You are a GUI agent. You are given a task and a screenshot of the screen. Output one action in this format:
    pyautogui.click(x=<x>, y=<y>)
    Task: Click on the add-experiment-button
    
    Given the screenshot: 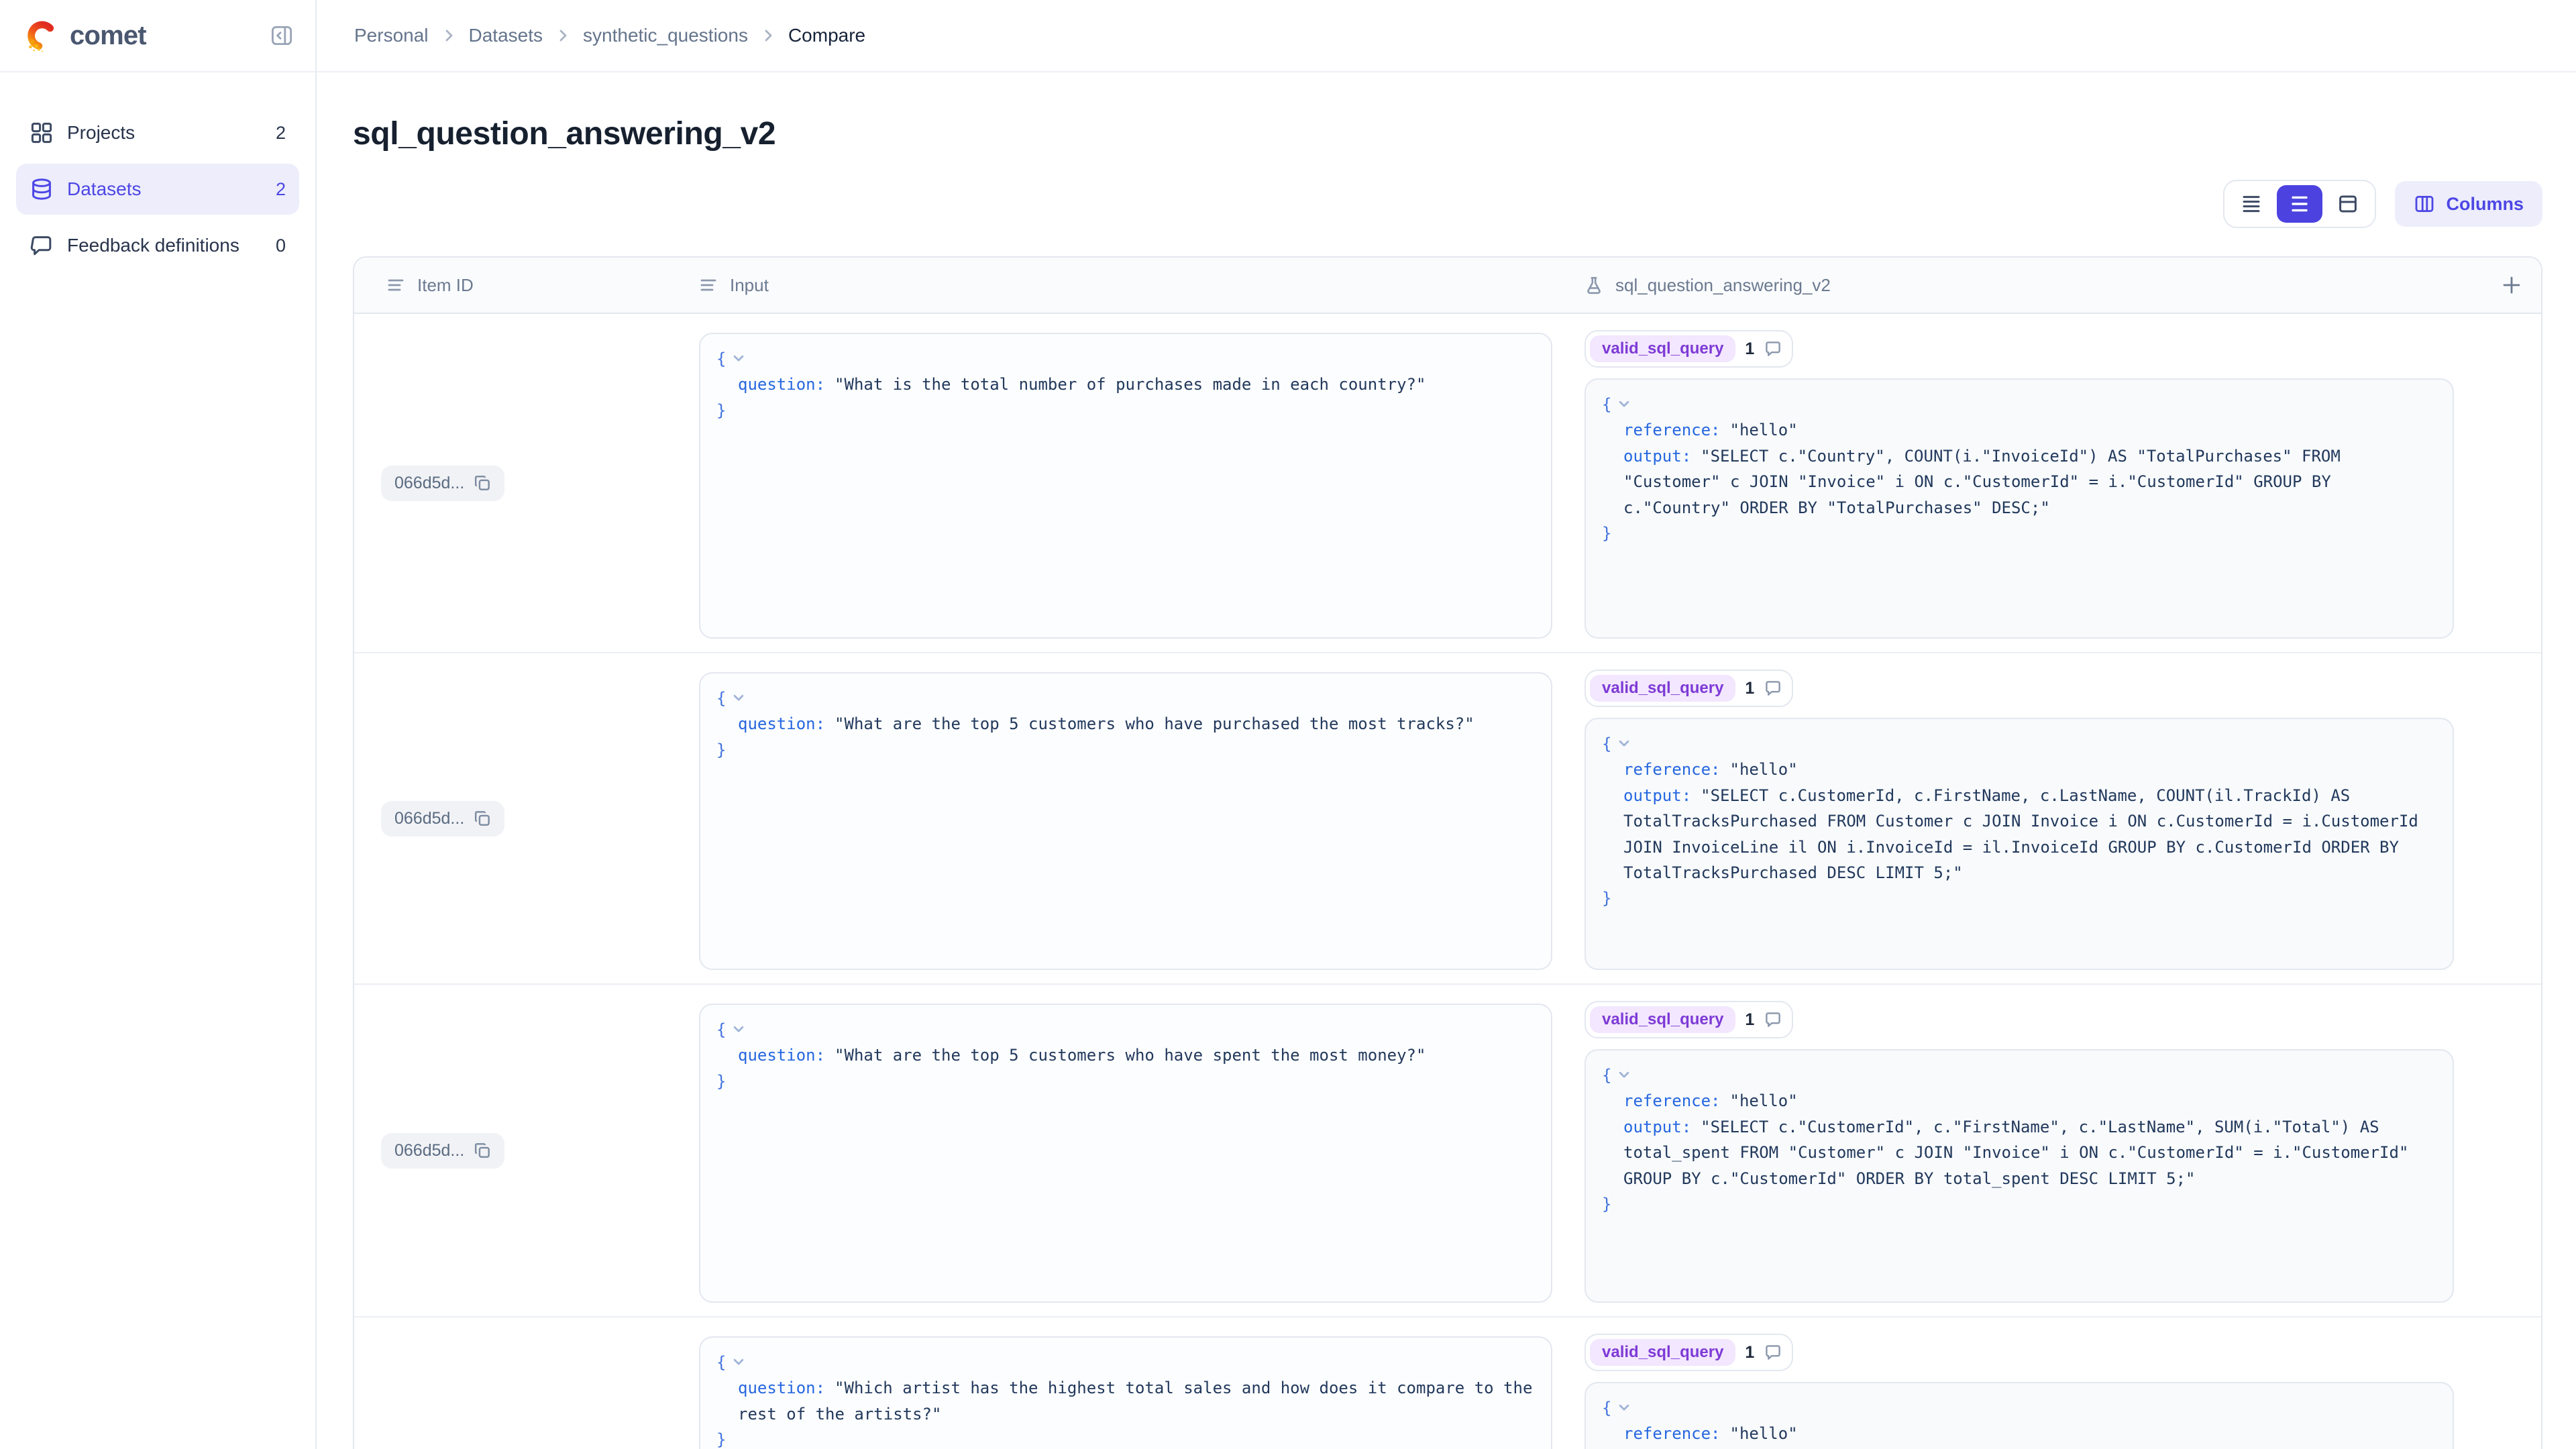 What is the action you would take?
    pyautogui.click(x=2511, y=285)
    